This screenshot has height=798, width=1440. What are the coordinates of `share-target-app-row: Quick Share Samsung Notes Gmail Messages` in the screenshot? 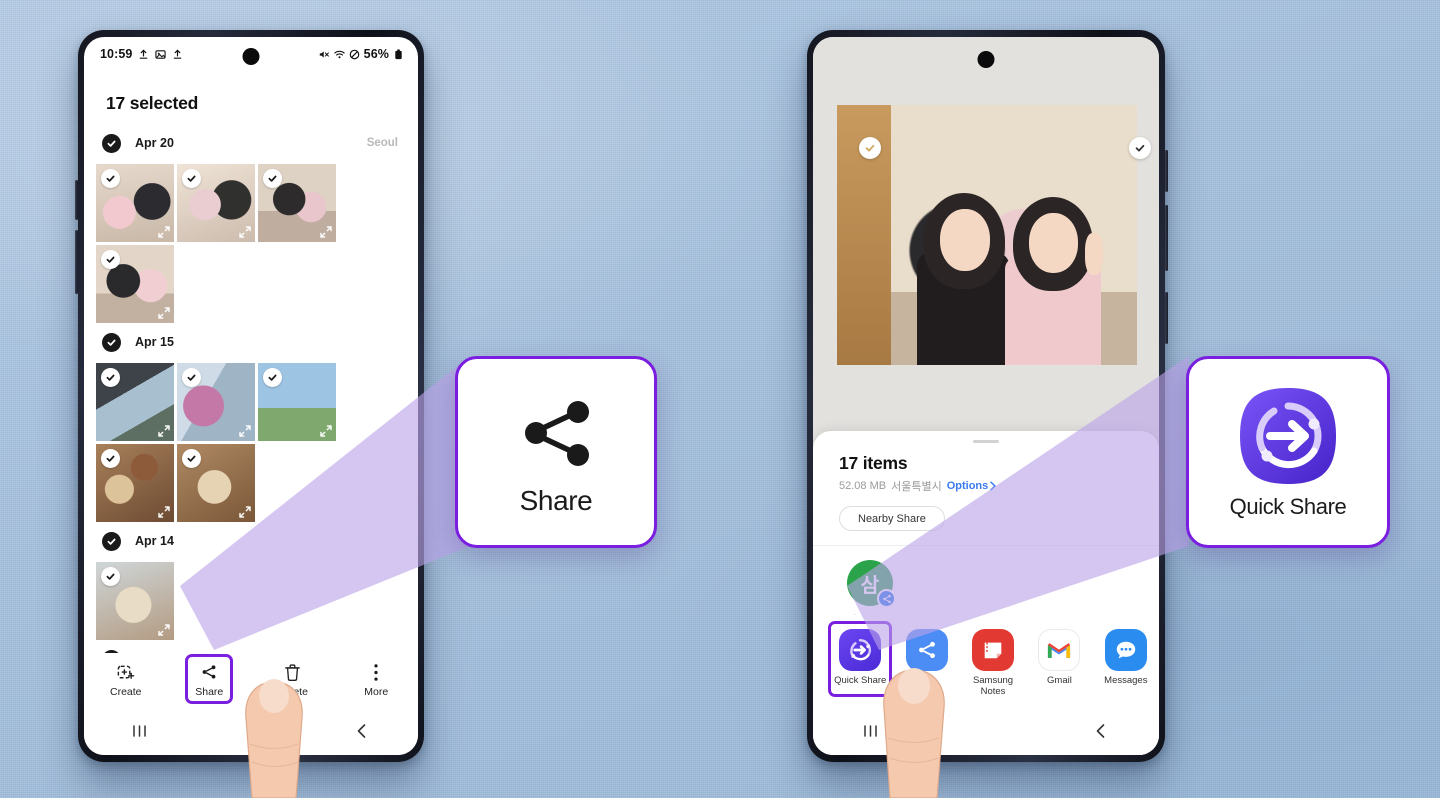 It's located at (986, 661).